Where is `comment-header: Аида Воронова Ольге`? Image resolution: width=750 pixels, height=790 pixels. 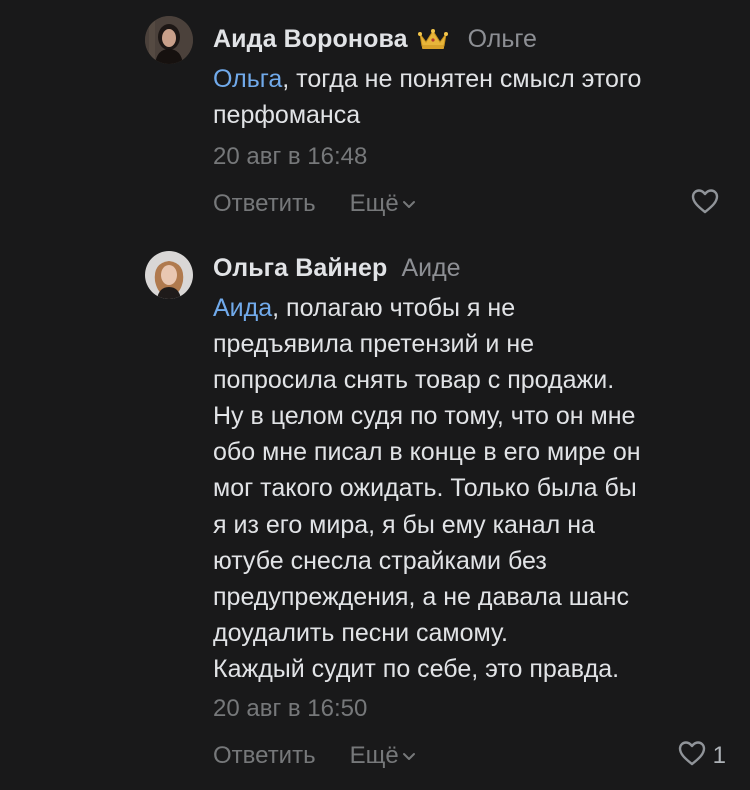
comment-header: Аида Воронова Ольге is located at coordinates (375, 39).